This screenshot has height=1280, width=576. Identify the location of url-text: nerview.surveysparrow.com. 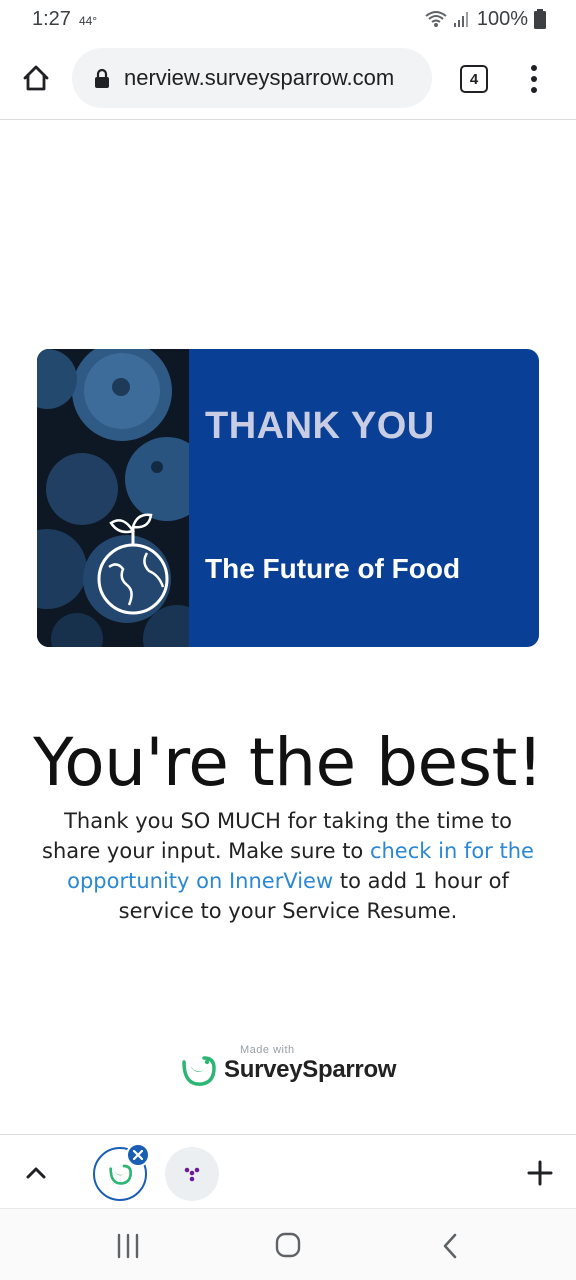
(259, 77).